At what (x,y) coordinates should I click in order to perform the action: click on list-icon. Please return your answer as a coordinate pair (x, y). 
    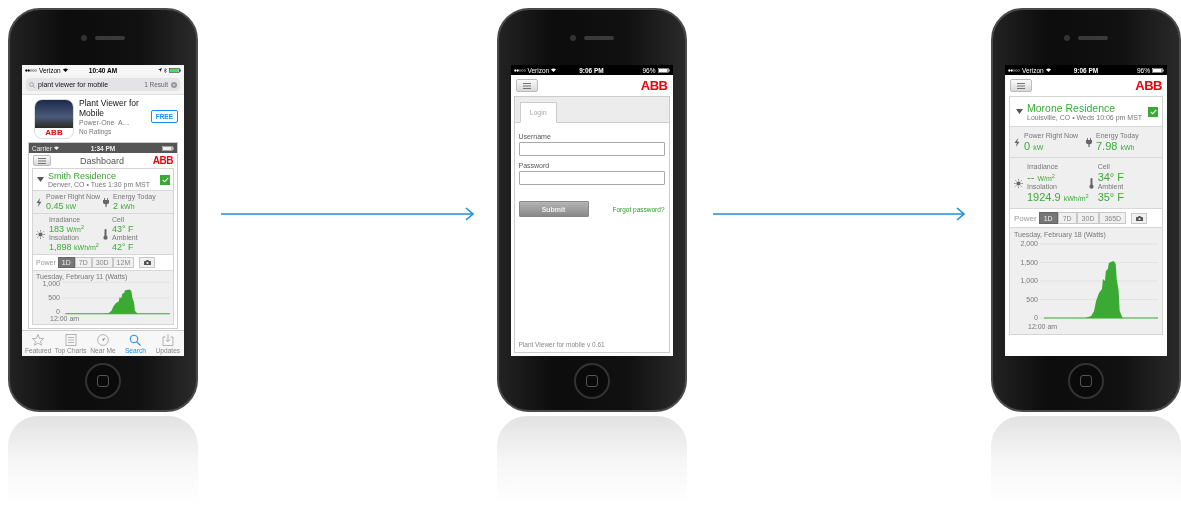
    Looking at the image, I should click on (70, 339).